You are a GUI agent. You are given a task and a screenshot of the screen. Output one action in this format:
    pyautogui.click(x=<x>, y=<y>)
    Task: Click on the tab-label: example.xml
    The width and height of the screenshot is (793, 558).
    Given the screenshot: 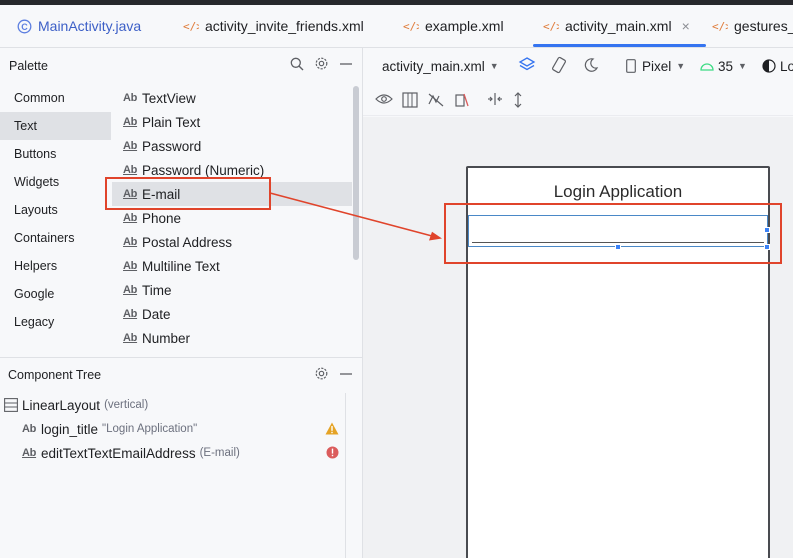 What is the action you would take?
    pyautogui.click(x=464, y=26)
    